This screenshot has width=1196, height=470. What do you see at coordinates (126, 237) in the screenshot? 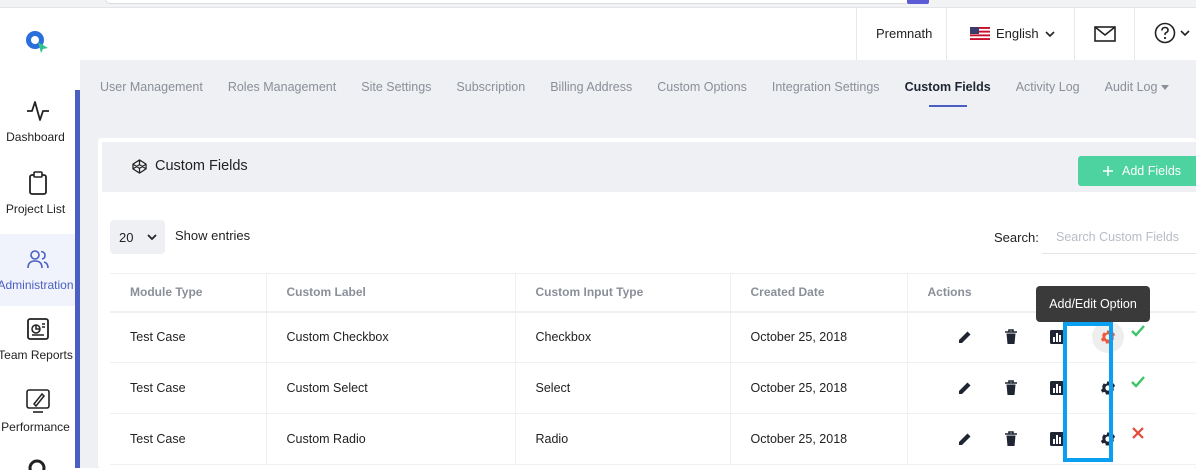
I see `entries-value: 20` at bounding box center [126, 237].